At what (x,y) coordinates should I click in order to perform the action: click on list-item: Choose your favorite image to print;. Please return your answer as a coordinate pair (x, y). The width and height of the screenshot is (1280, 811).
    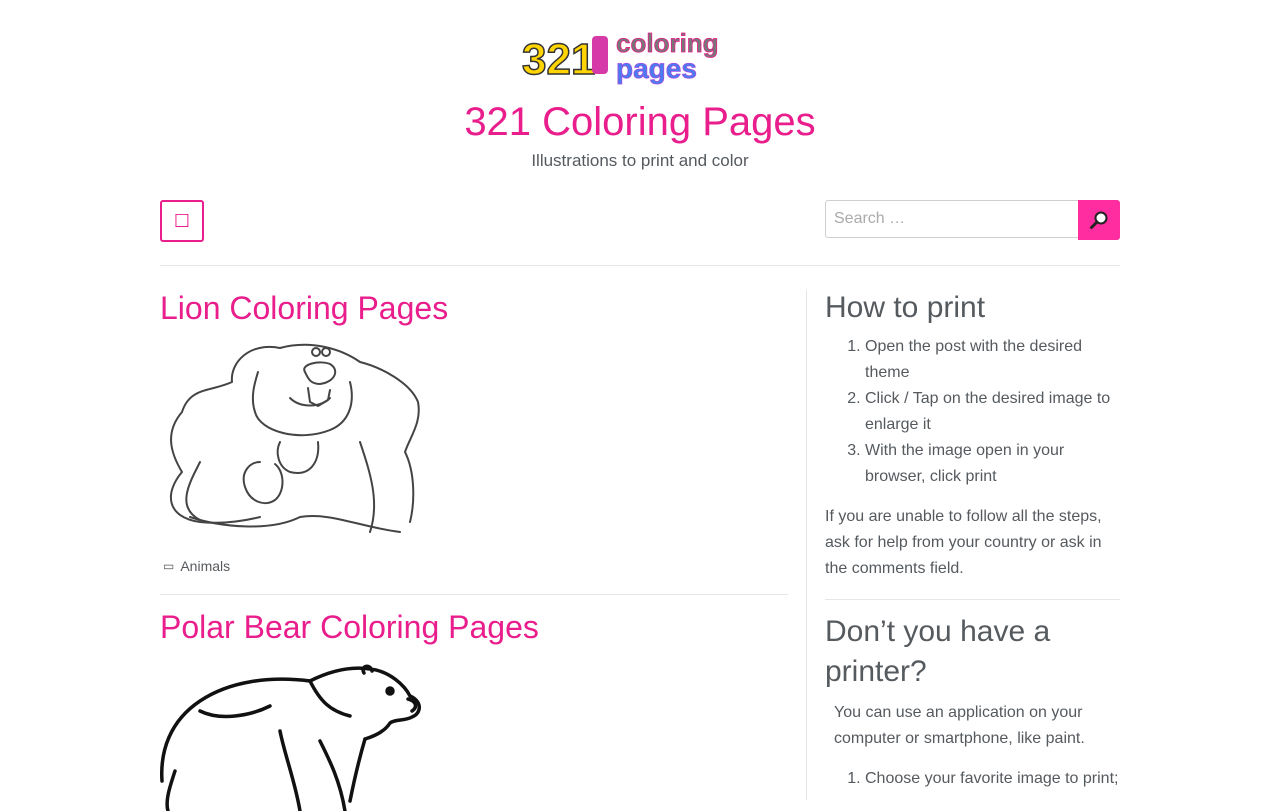
    Looking at the image, I should click on (992, 779).